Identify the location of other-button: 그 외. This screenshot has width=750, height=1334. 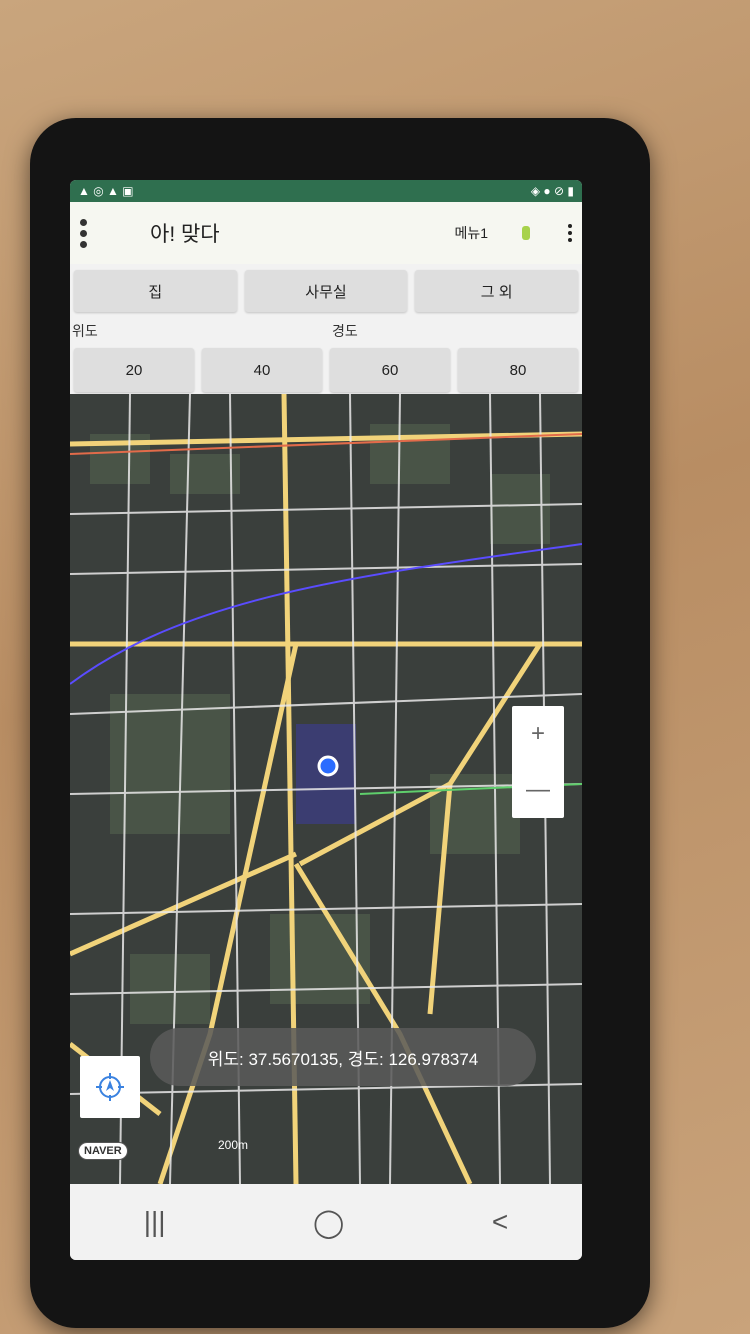
(497, 291).